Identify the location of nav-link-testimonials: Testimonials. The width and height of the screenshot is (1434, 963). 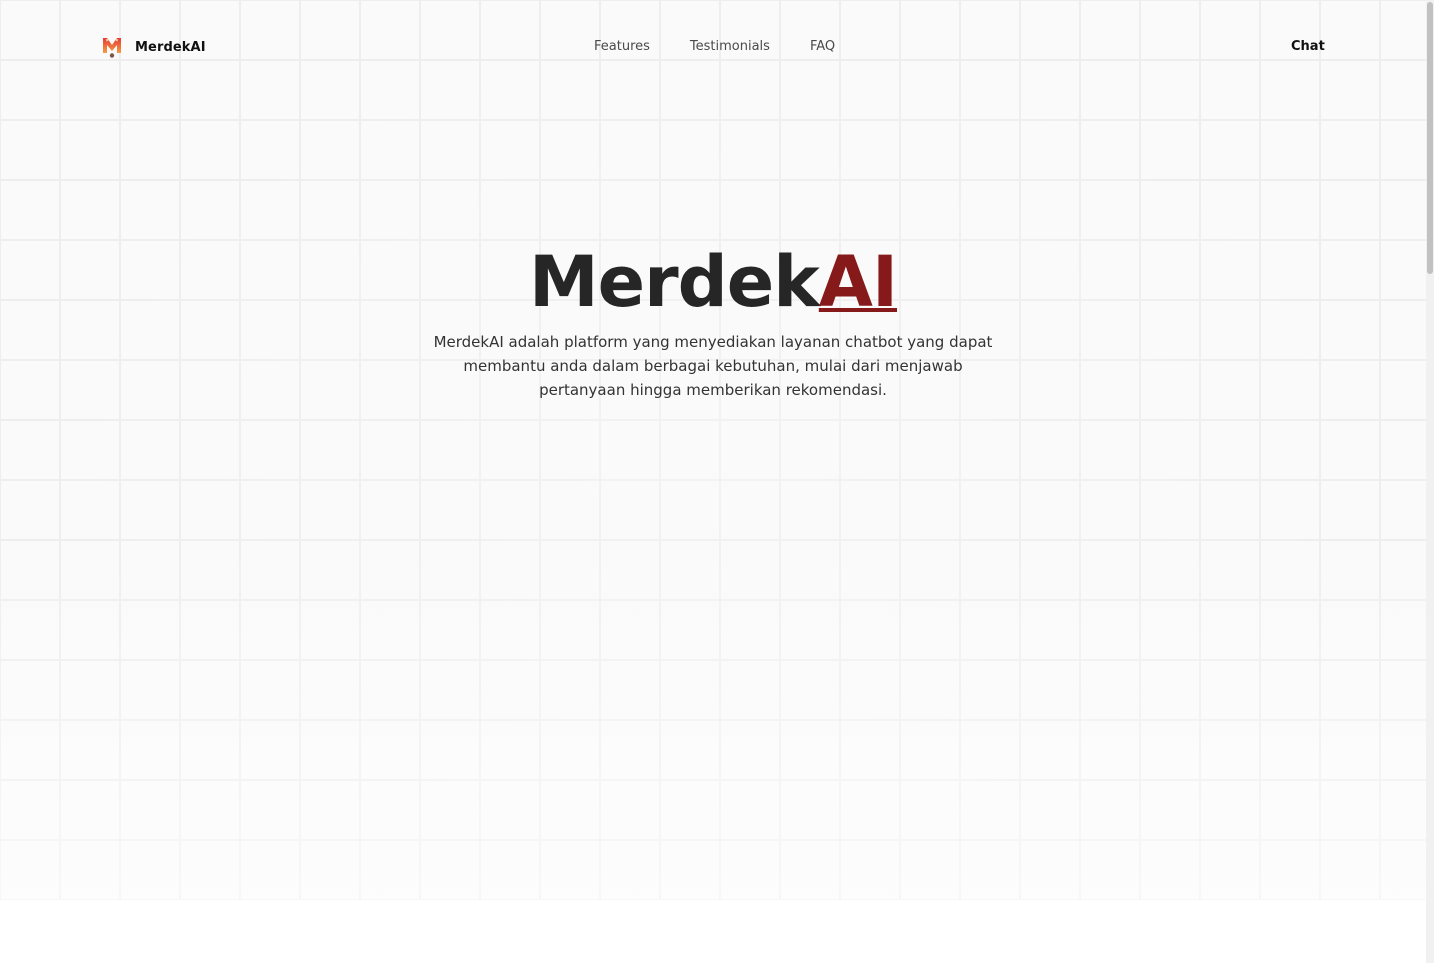
(730, 47).